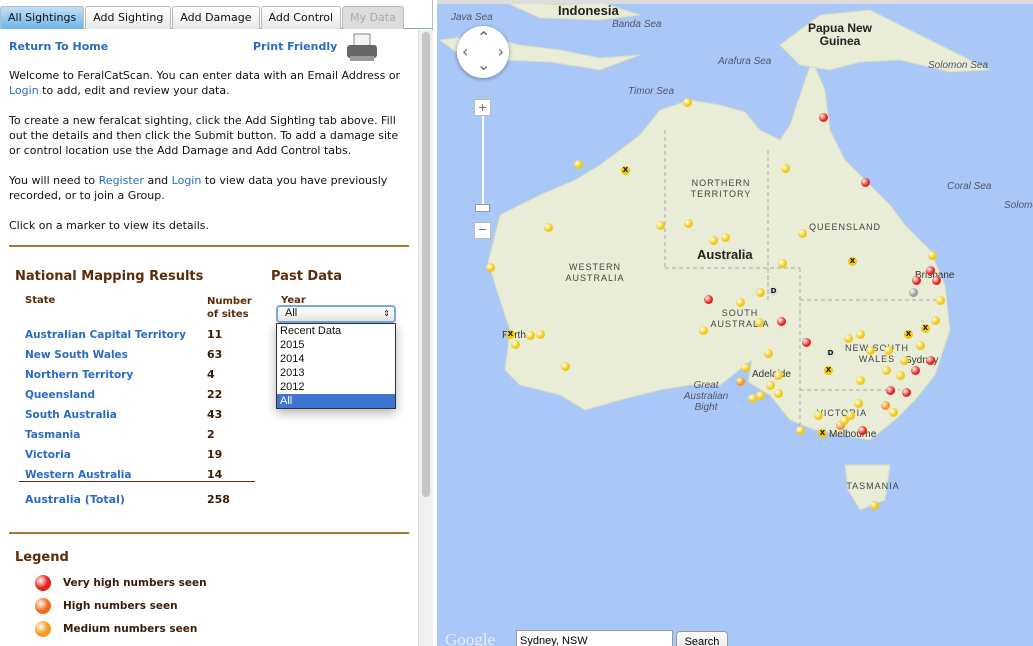 The width and height of the screenshot is (1033, 646). I want to click on year-option: Recent Data, so click(336, 331).